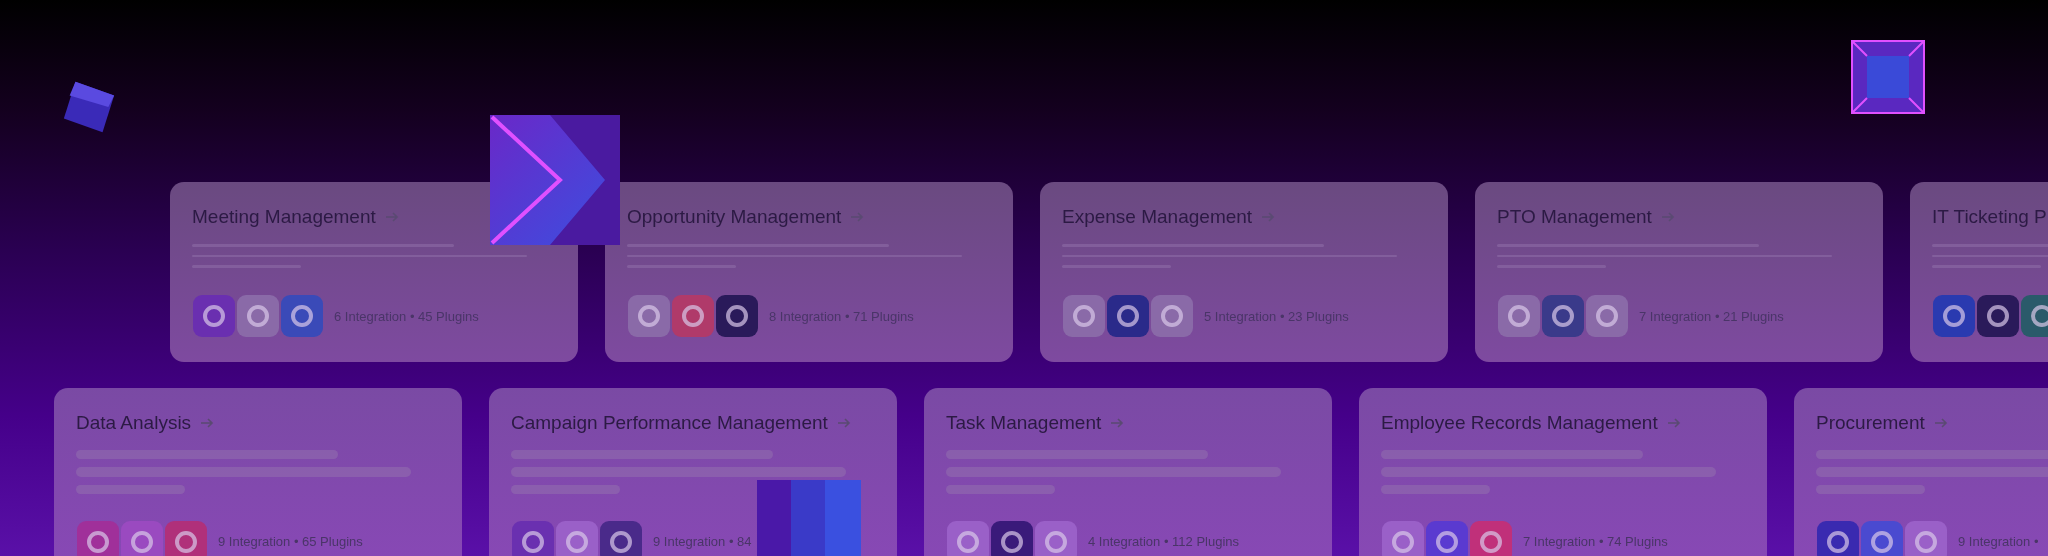  What do you see at coordinates (134, 423) in the screenshot?
I see `card-title: Data Analysis` at bounding box center [134, 423].